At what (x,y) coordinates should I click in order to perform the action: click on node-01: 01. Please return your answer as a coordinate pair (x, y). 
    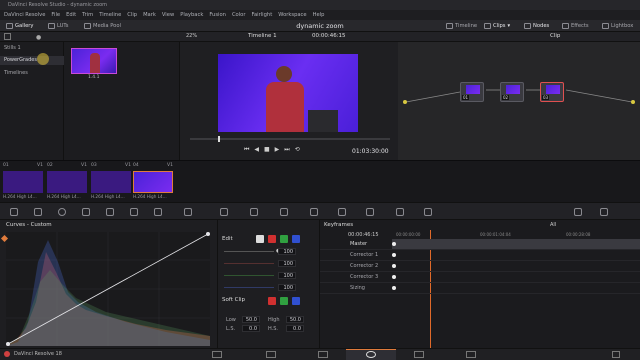
    Looking at the image, I should click on (472, 92).